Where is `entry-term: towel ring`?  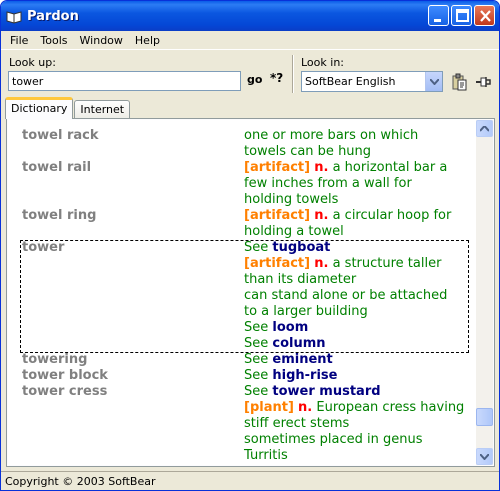 entry-term: towel ring is located at coordinates (59, 215).